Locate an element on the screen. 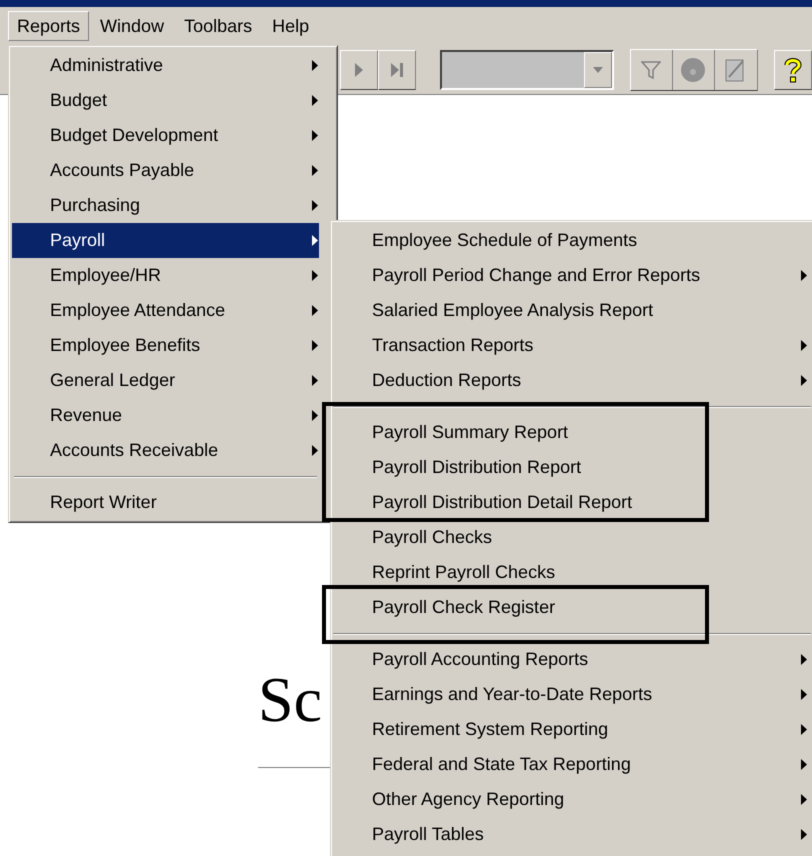  help-button is located at coordinates (793, 70).